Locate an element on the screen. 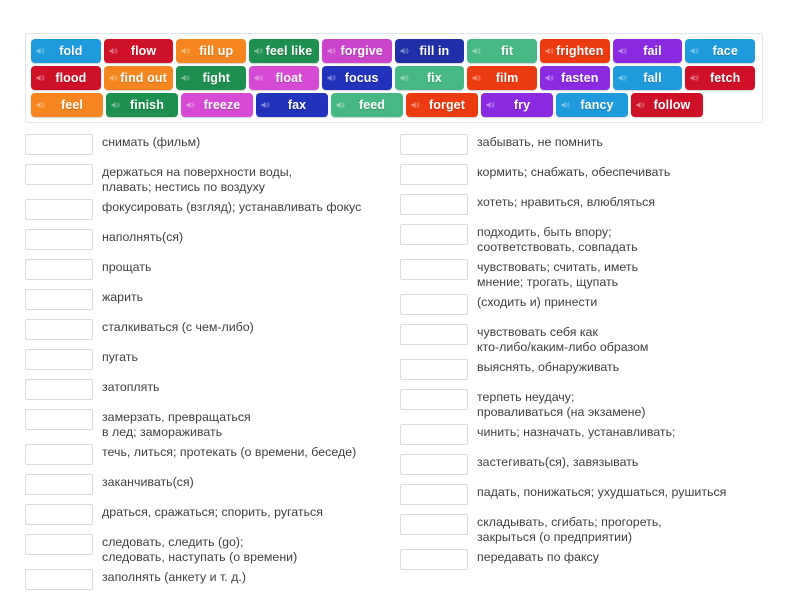  word-tile-fasten: fasten is located at coordinates (574, 78).